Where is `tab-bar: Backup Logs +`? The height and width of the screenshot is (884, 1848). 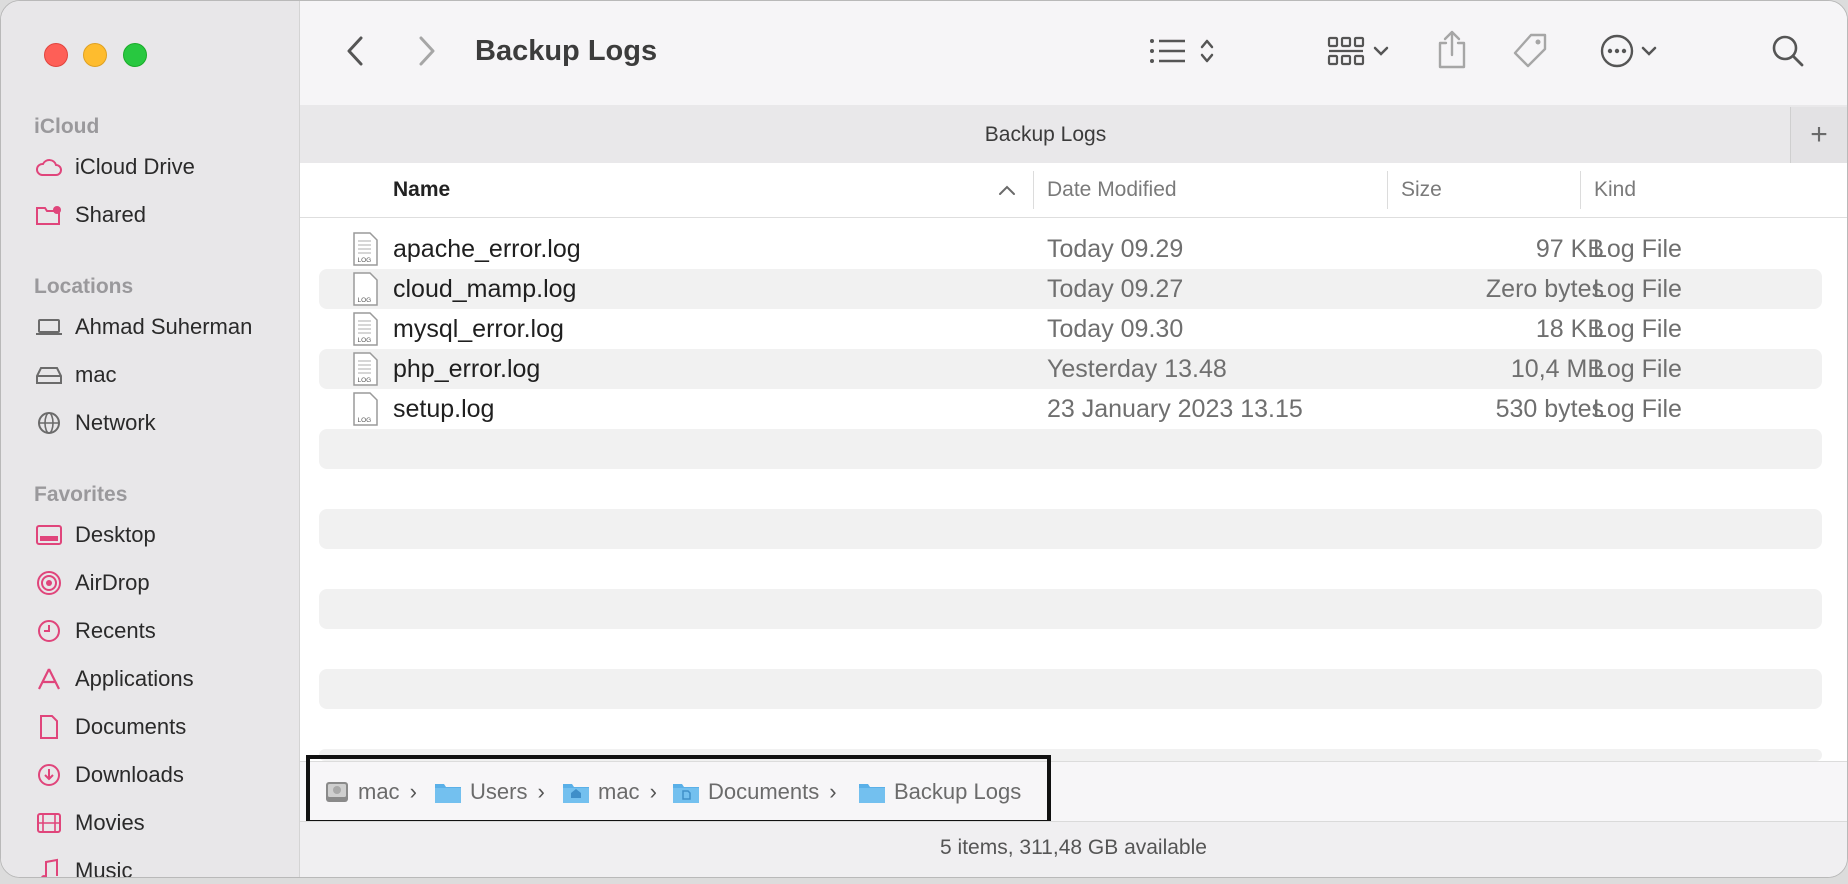
tab-bar: Backup Logs + is located at coordinates (1073, 134).